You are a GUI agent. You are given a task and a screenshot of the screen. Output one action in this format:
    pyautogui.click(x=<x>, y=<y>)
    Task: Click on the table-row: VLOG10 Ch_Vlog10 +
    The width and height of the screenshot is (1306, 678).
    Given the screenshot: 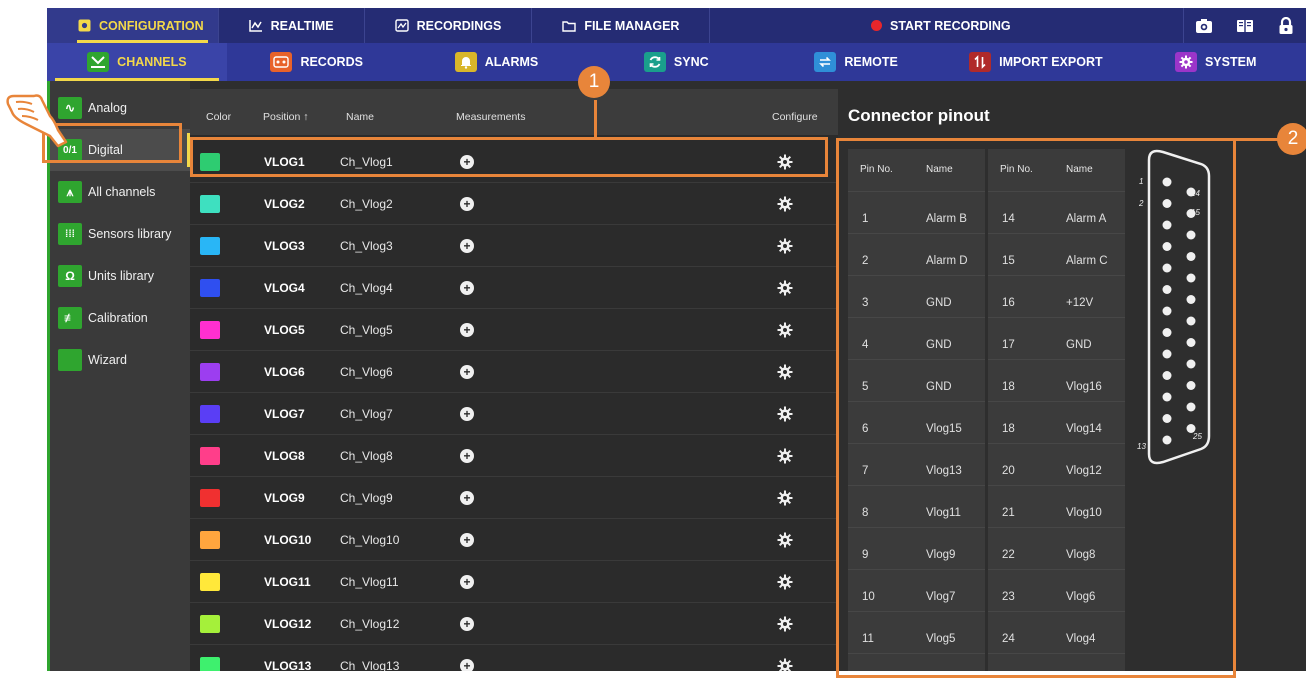 What is the action you would take?
    pyautogui.click(x=514, y=540)
    